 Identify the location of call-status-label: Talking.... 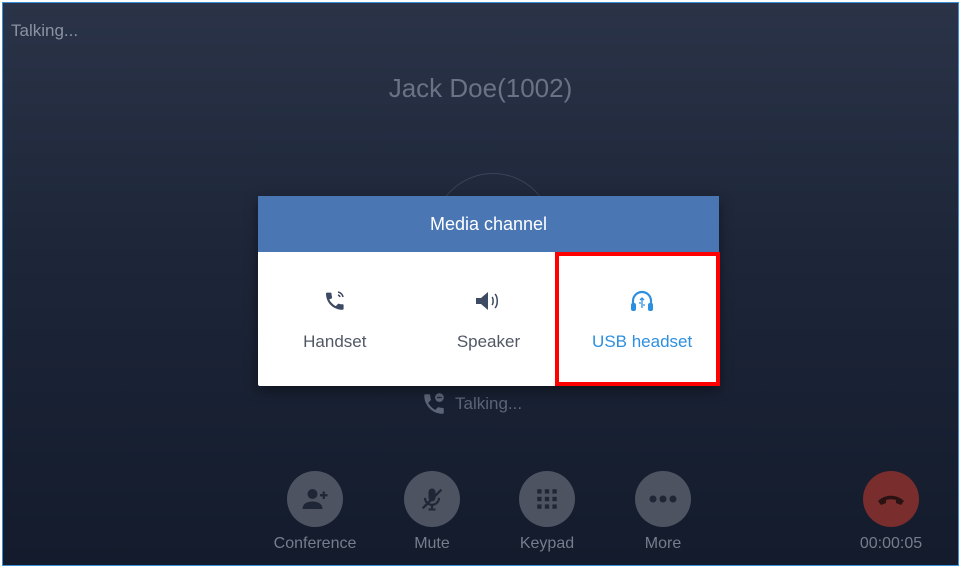
(489, 403).